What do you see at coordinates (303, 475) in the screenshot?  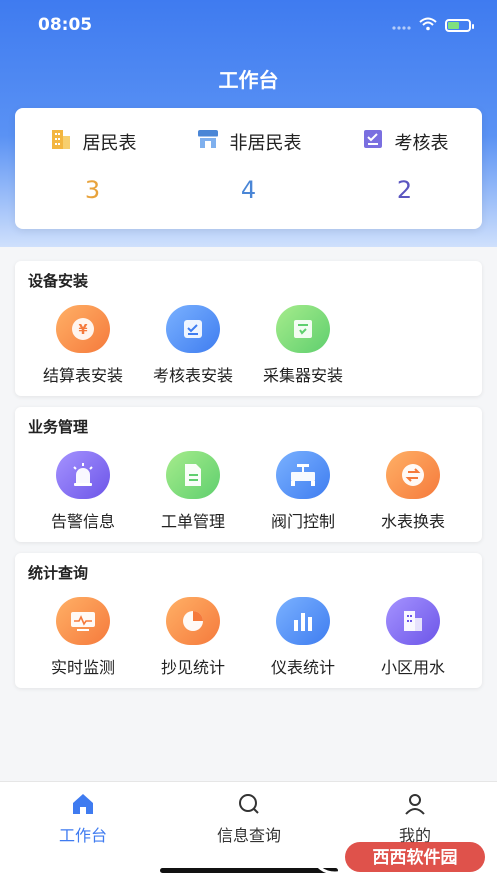 I see `valve-icon` at bounding box center [303, 475].